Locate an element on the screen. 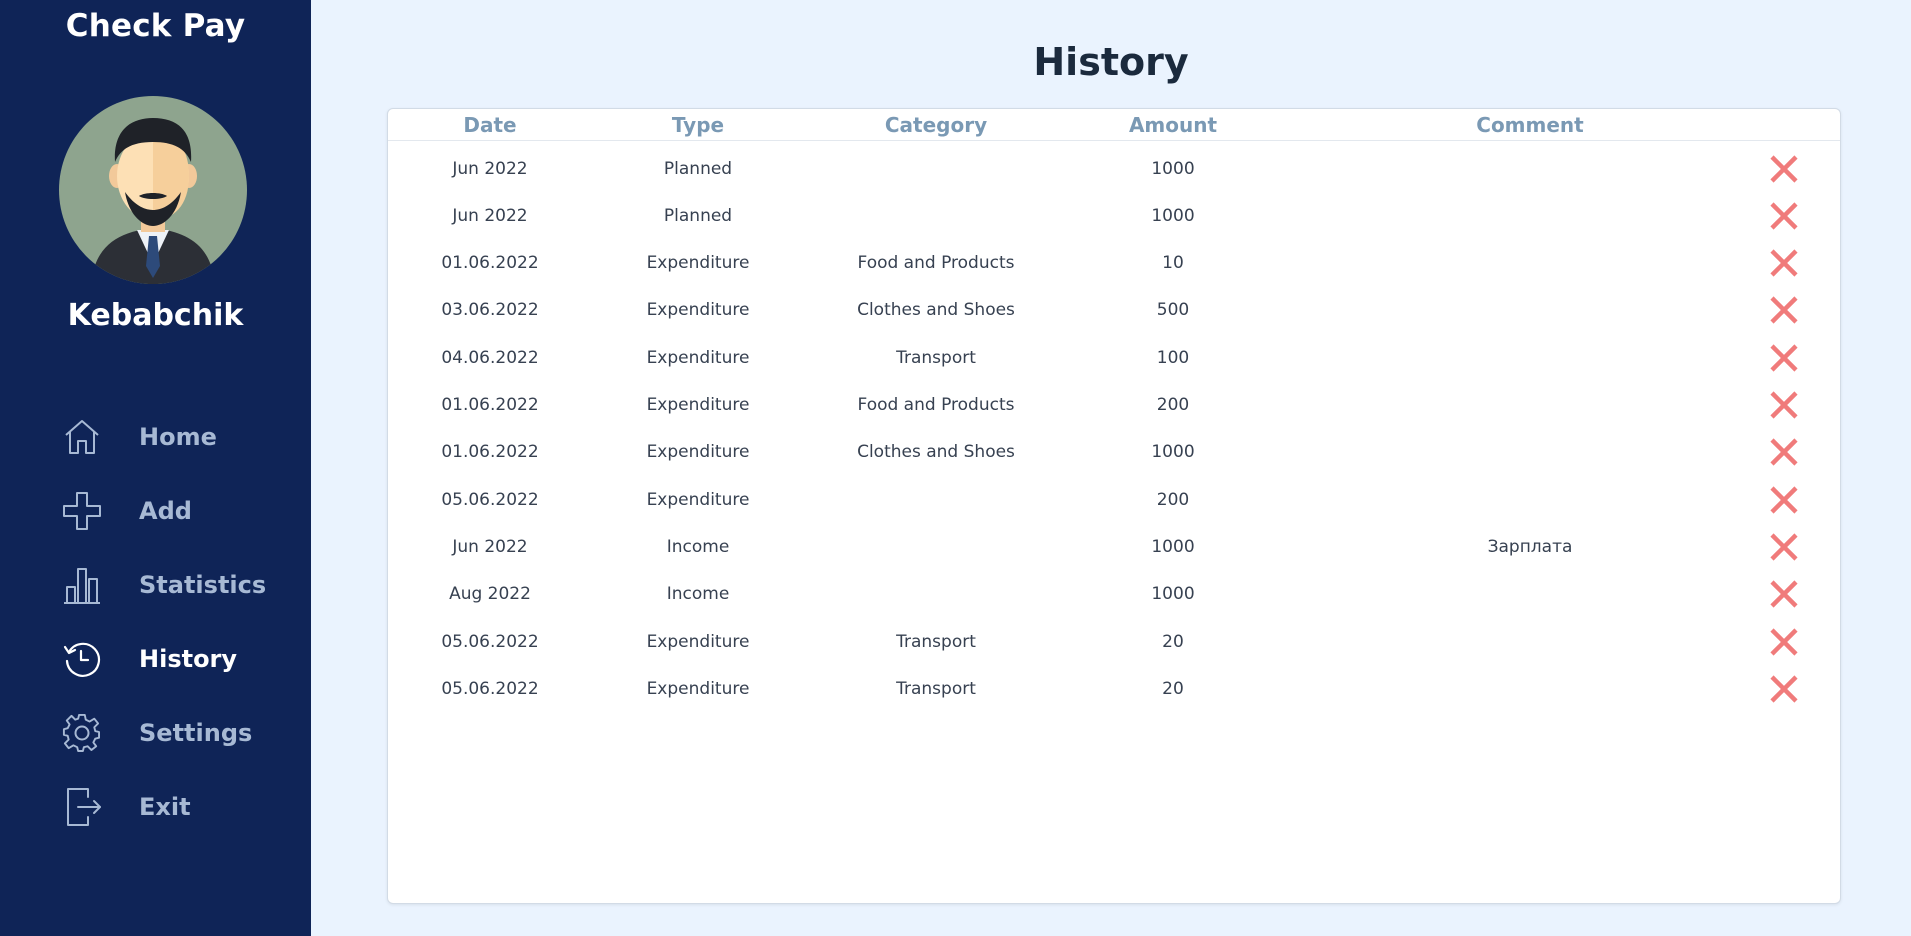 The height and width of the screenshot is (936, 1911). cell-amount: 100 is located at coordinates (1173, 357).